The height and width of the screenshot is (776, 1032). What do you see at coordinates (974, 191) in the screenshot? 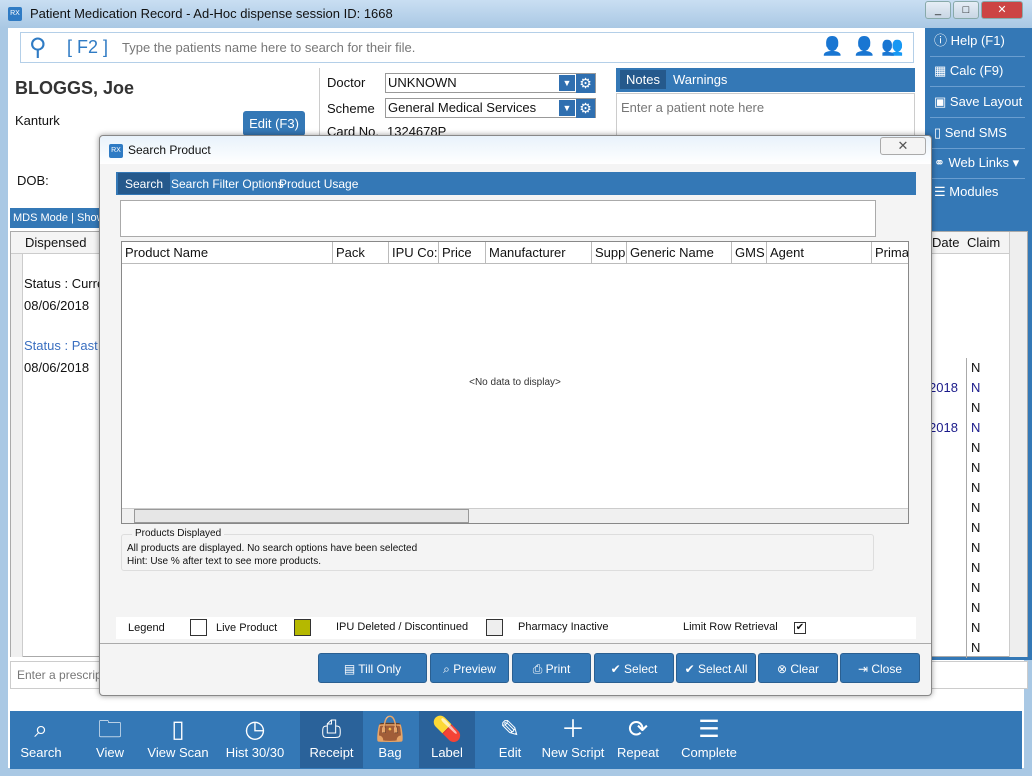
I see `sidebar-label: Modules` at bounding box center [974, 191].